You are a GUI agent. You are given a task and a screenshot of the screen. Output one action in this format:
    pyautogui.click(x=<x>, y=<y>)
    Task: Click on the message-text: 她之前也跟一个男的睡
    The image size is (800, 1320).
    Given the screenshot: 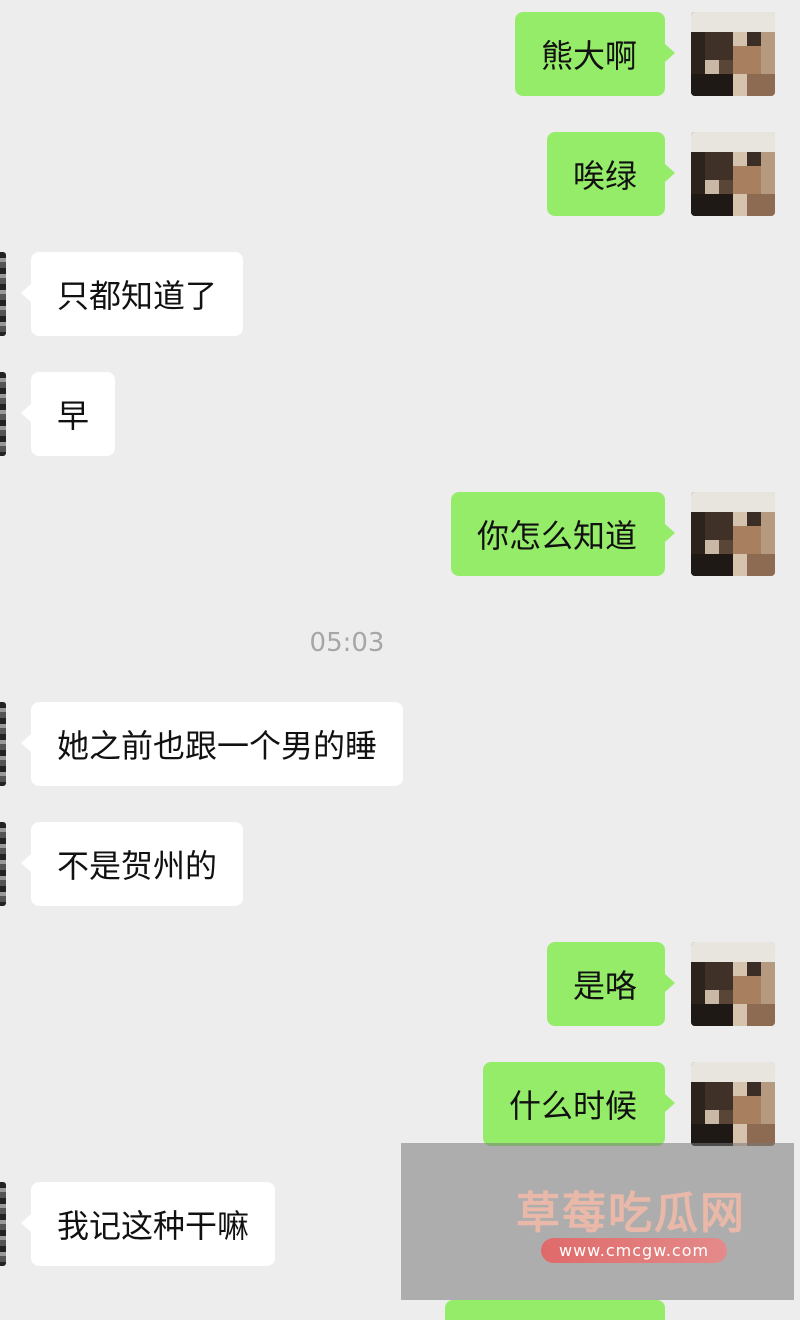 What is the action you would take?
    pyautogui.click(x=217, y=746)
    